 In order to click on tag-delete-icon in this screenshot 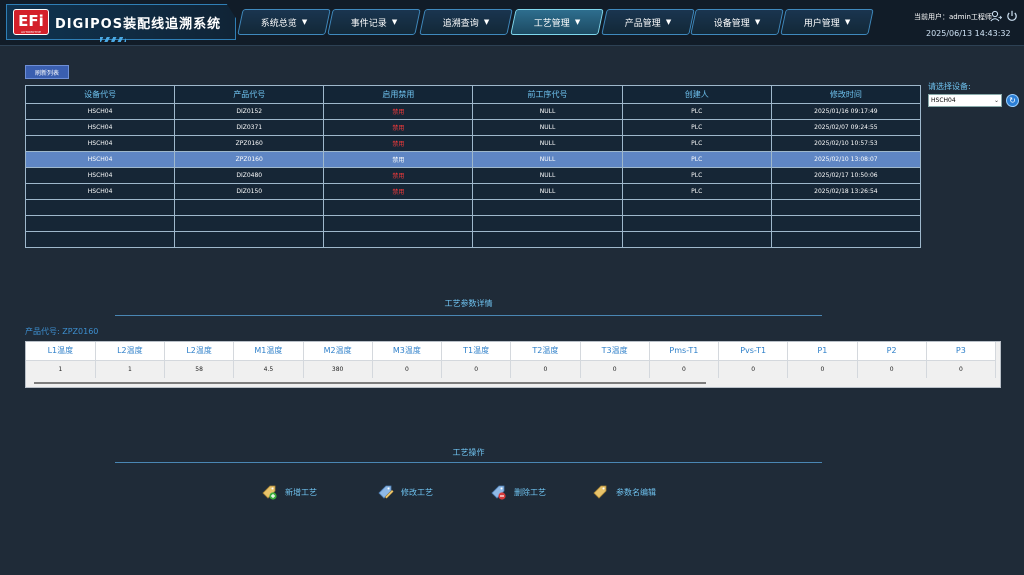, I will do `click(498, 492)`.